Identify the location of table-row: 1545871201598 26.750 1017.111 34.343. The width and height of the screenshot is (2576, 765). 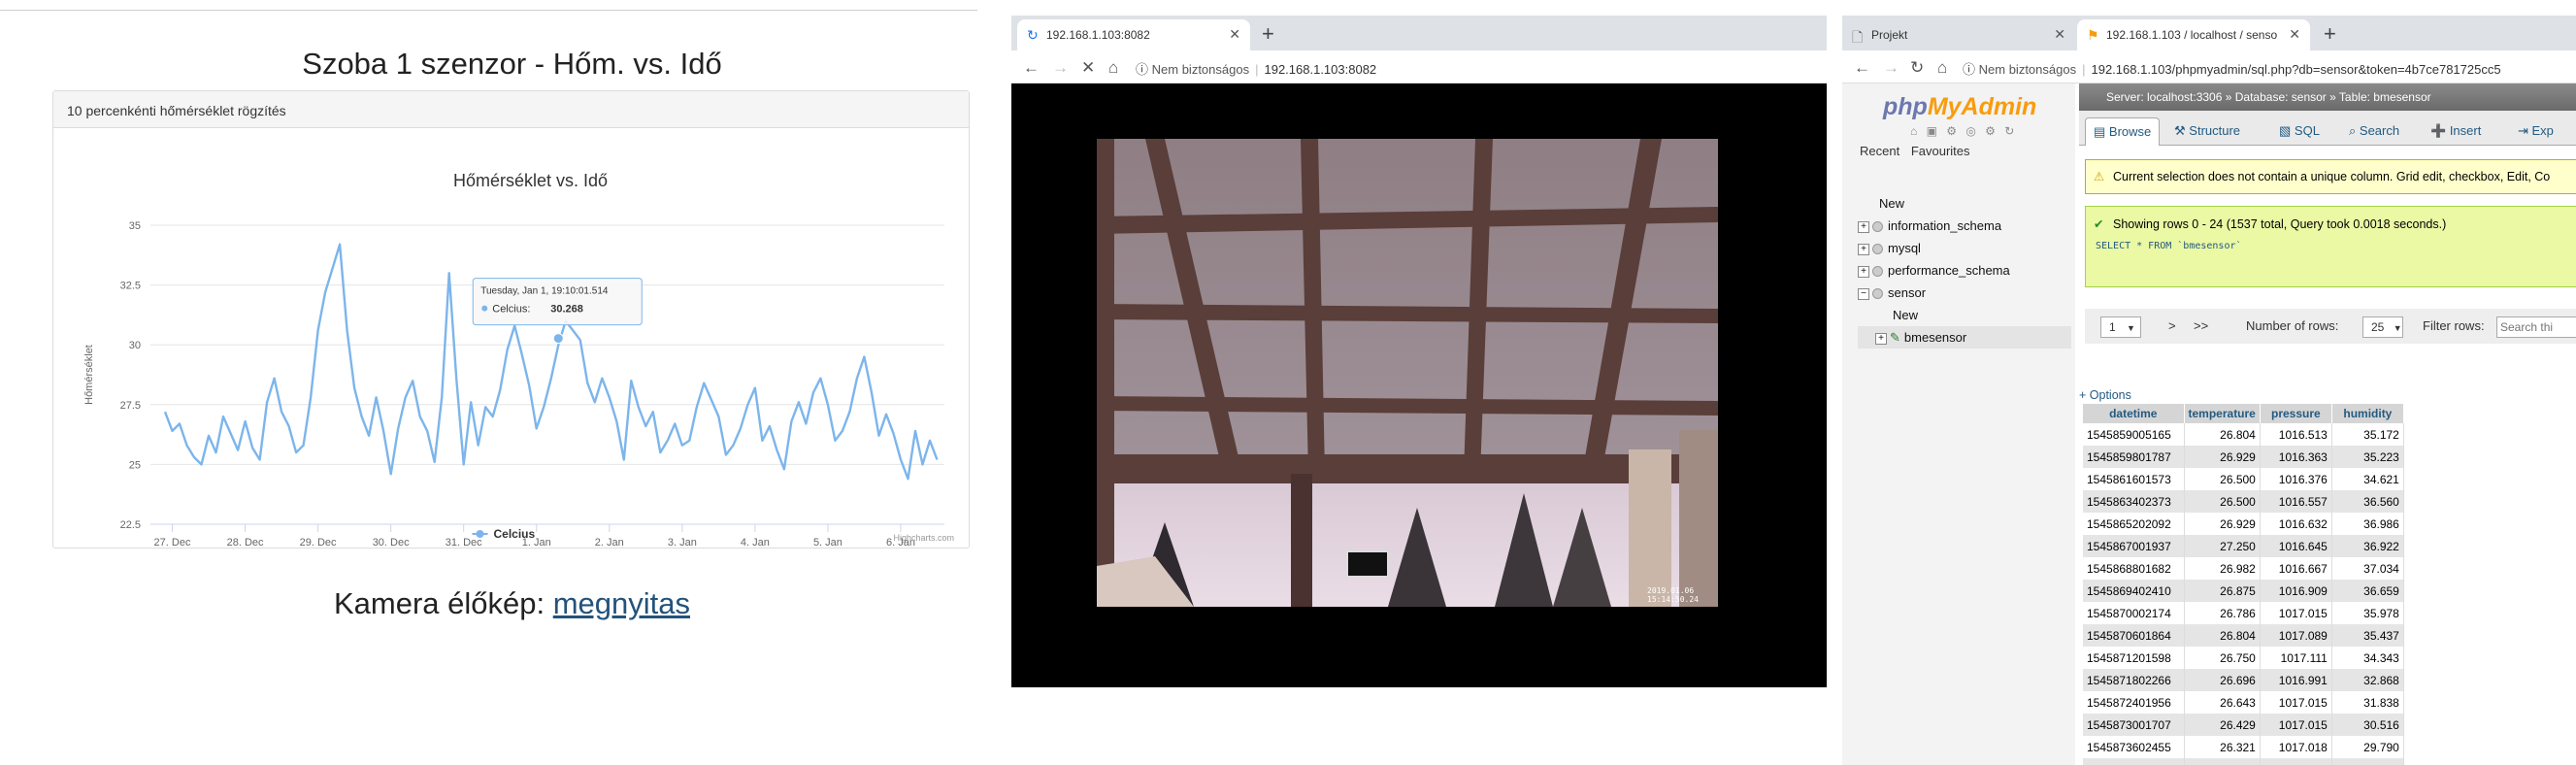
(2243, 658).